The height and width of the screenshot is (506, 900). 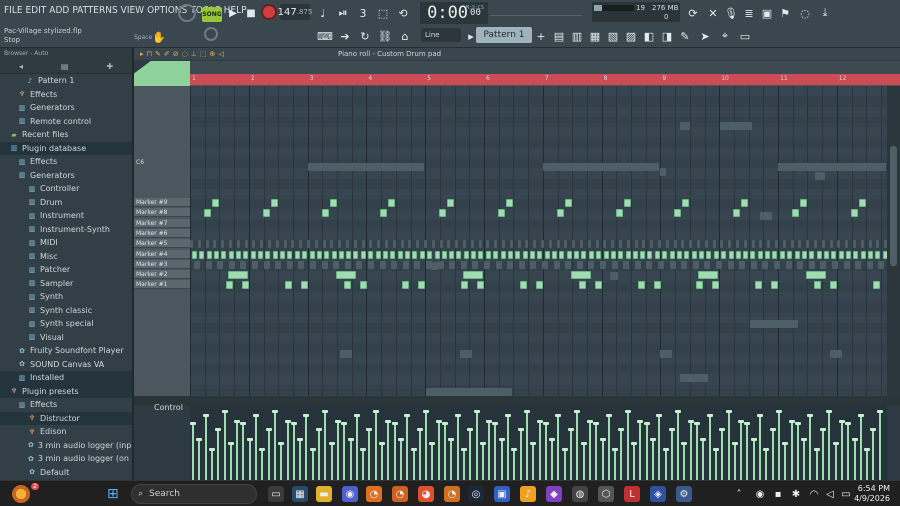 What do you see at coordinates (212, 14) in the screenshot?
I see `song-mode-toggle: SONG` at bounding box center [212, 14].